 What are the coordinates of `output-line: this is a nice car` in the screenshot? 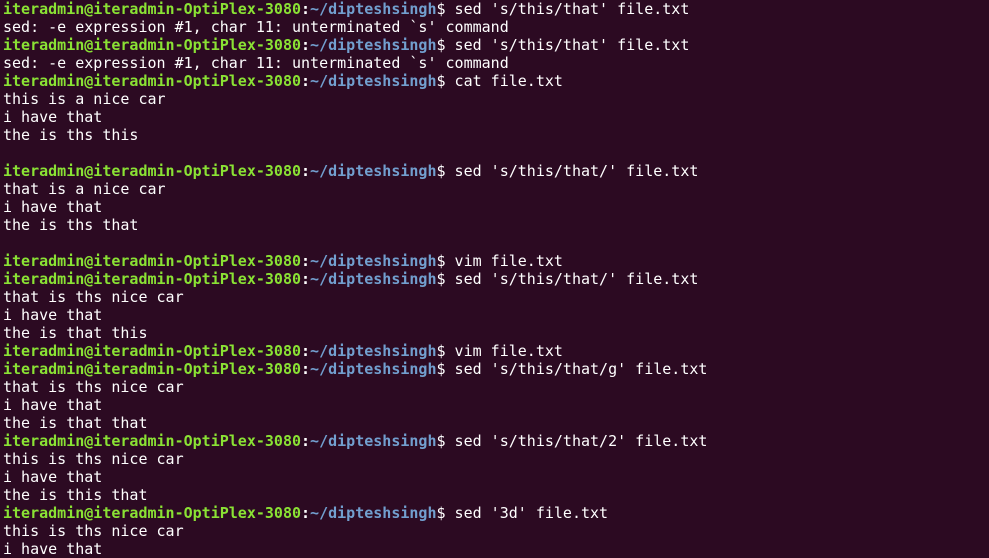 It's located at (84, 99).